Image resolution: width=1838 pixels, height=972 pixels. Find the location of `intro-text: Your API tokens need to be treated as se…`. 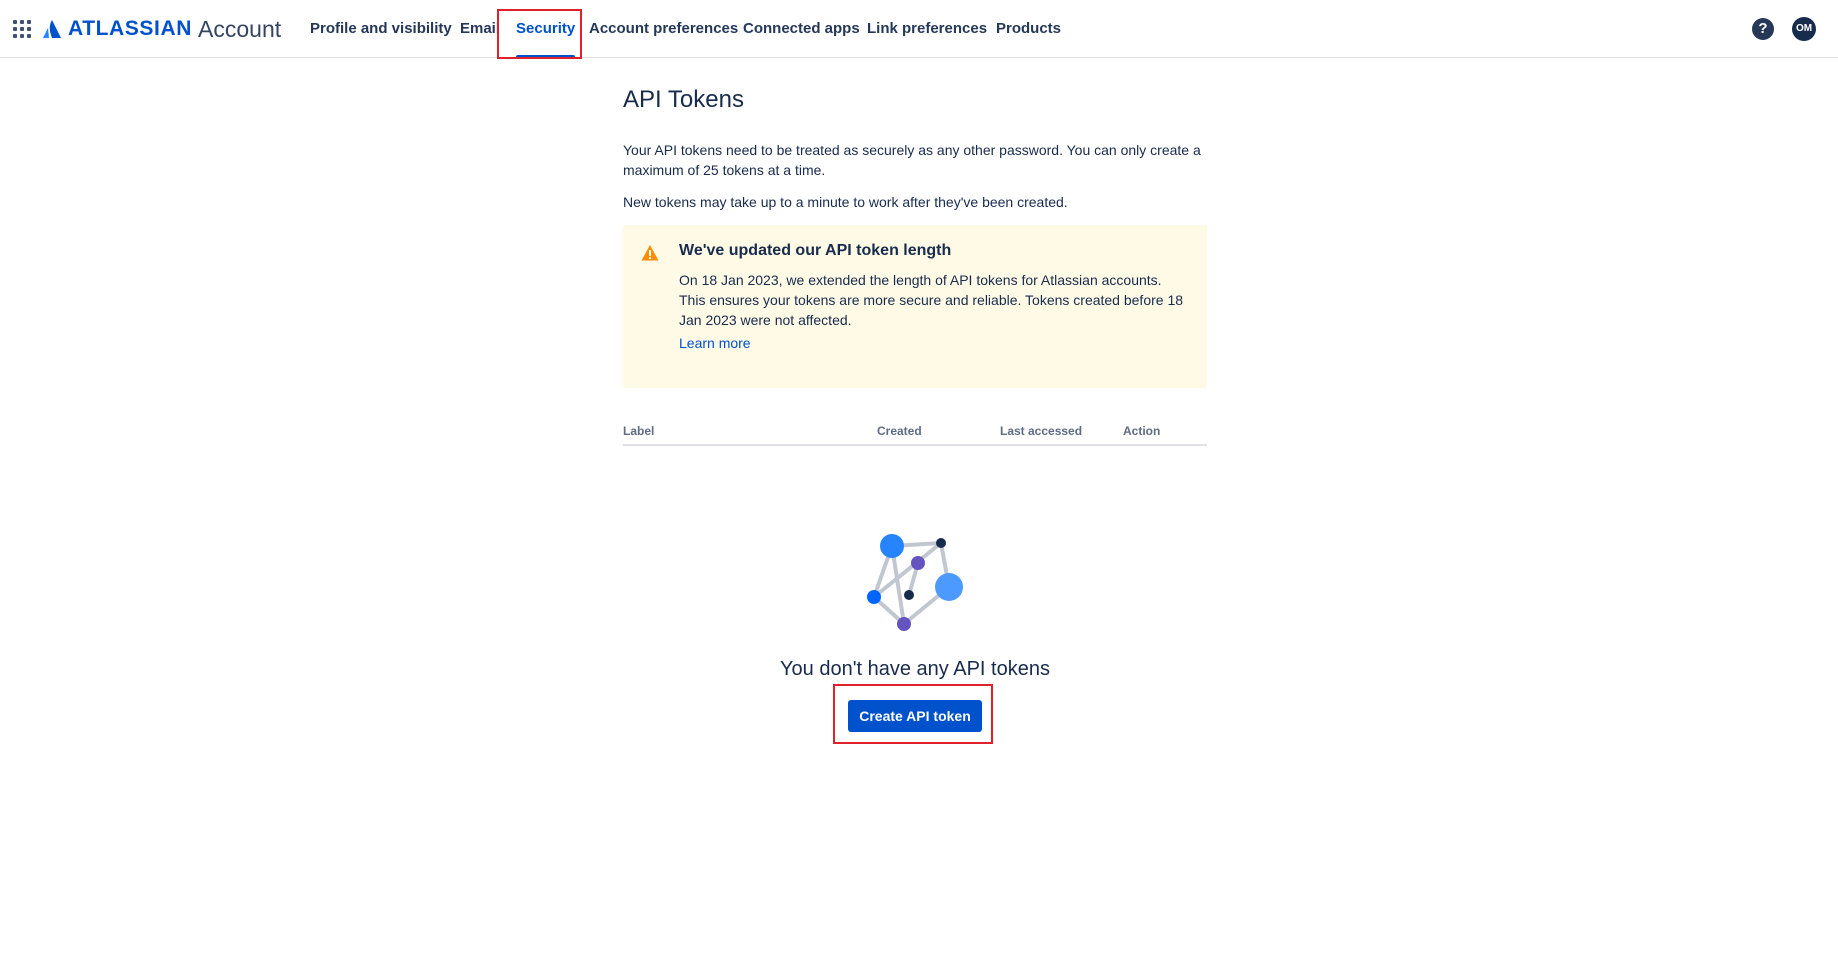

intro-text: Your API tokens need to be treated as se… is located at coordinates (912, 160).